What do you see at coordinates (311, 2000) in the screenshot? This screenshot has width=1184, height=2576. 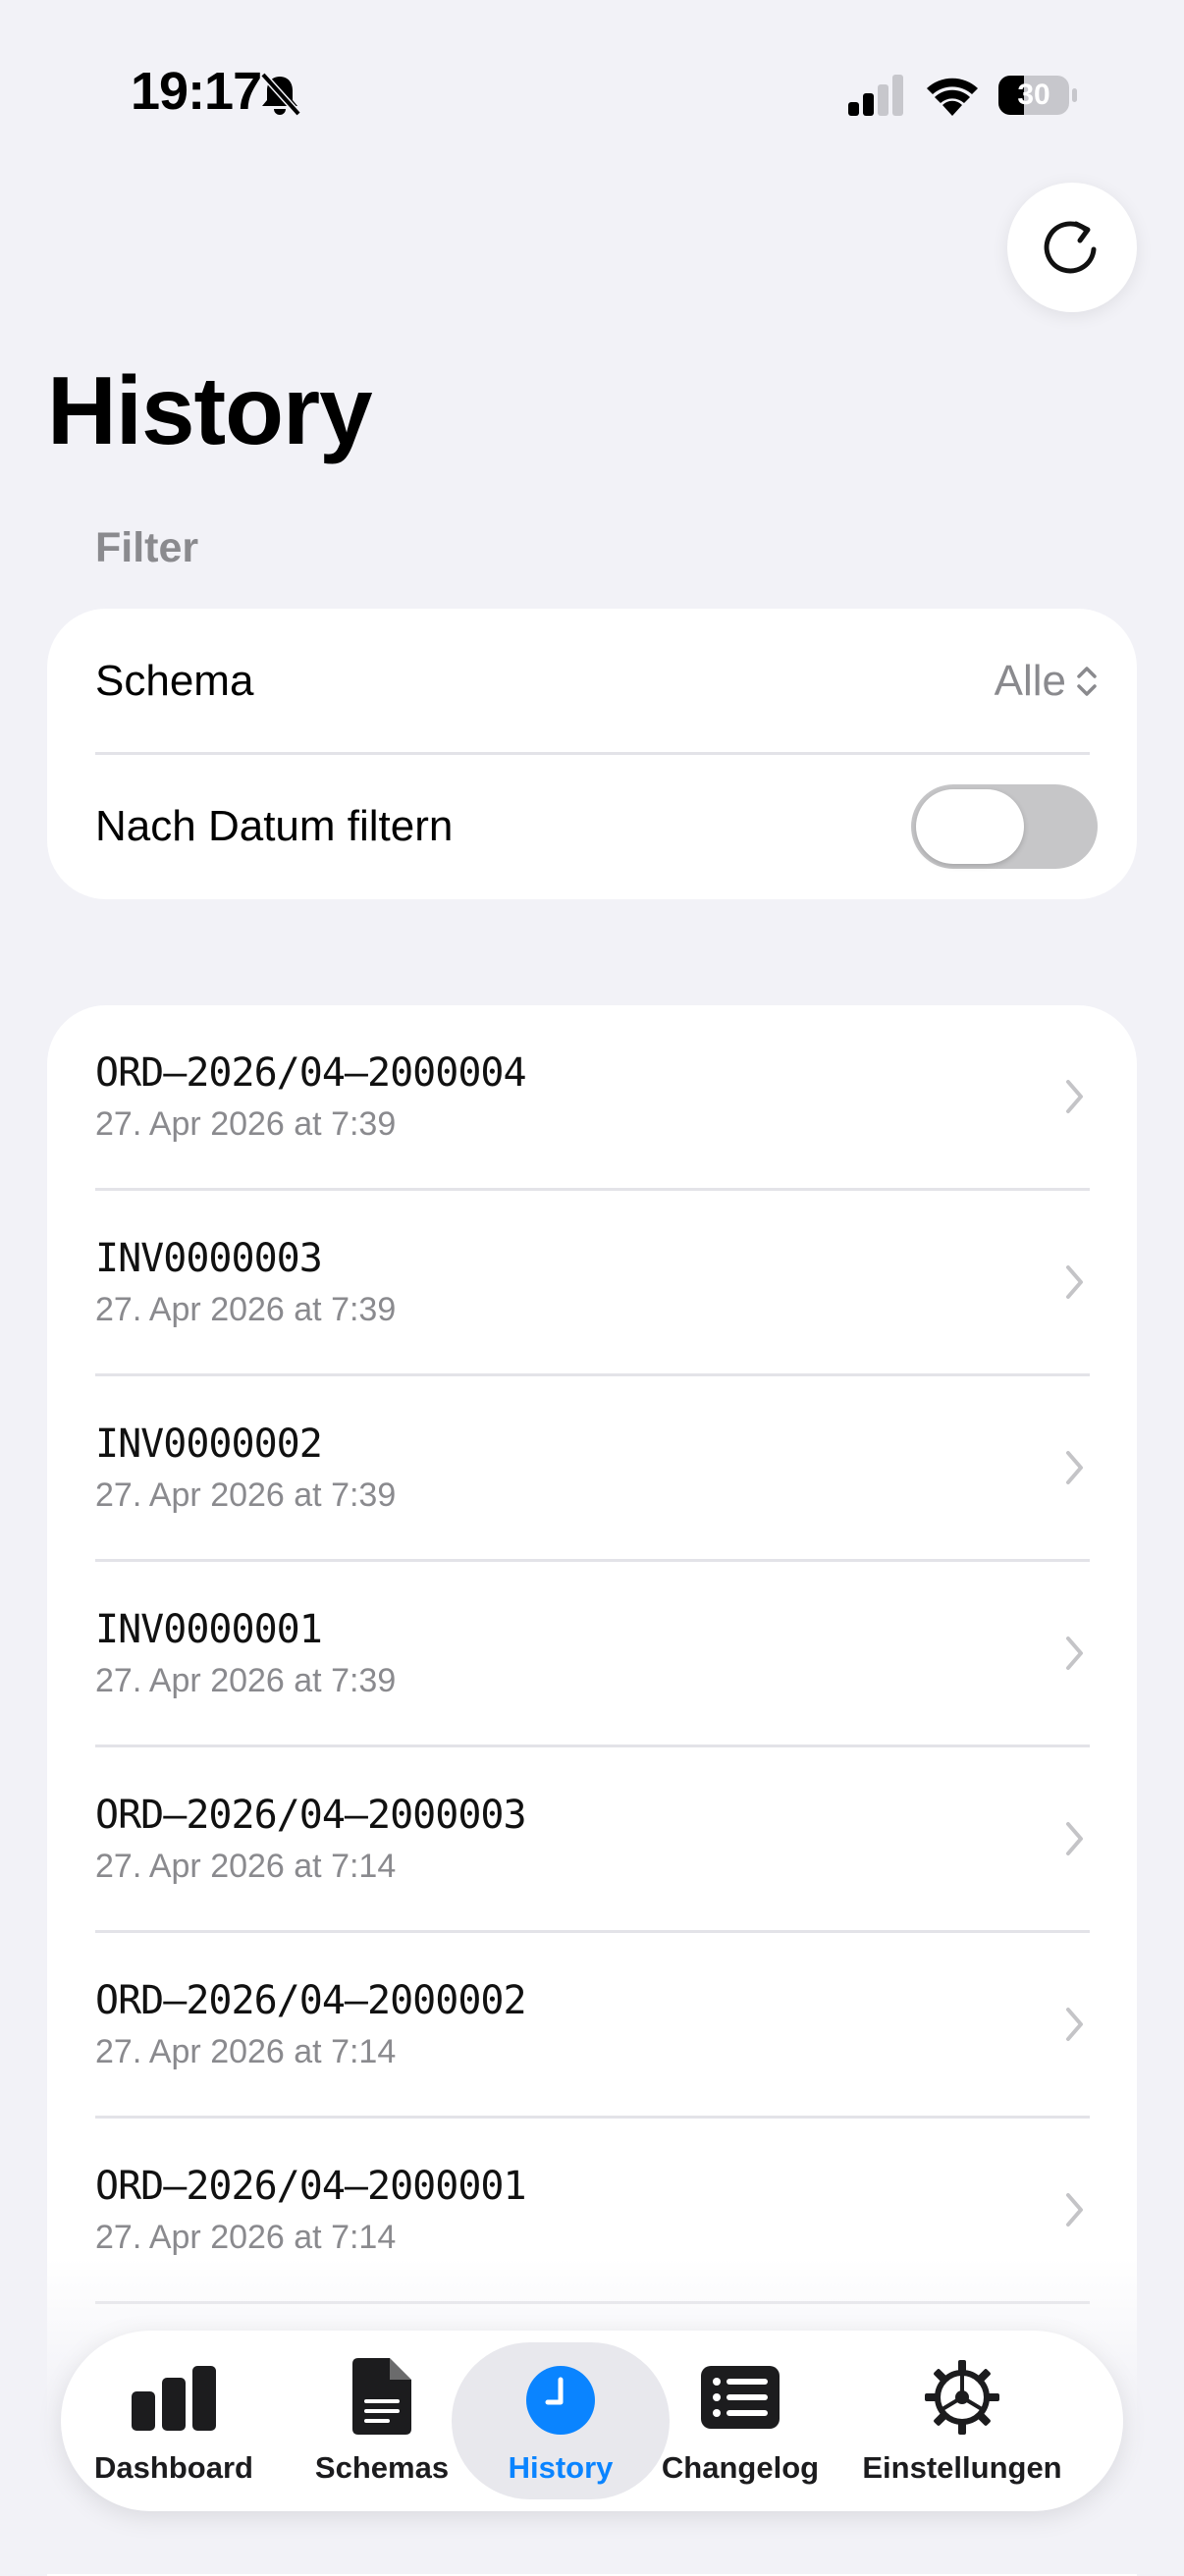 I see `history-item-title: ORD–2026/04–2000002` at bounding box center [311, 2000].